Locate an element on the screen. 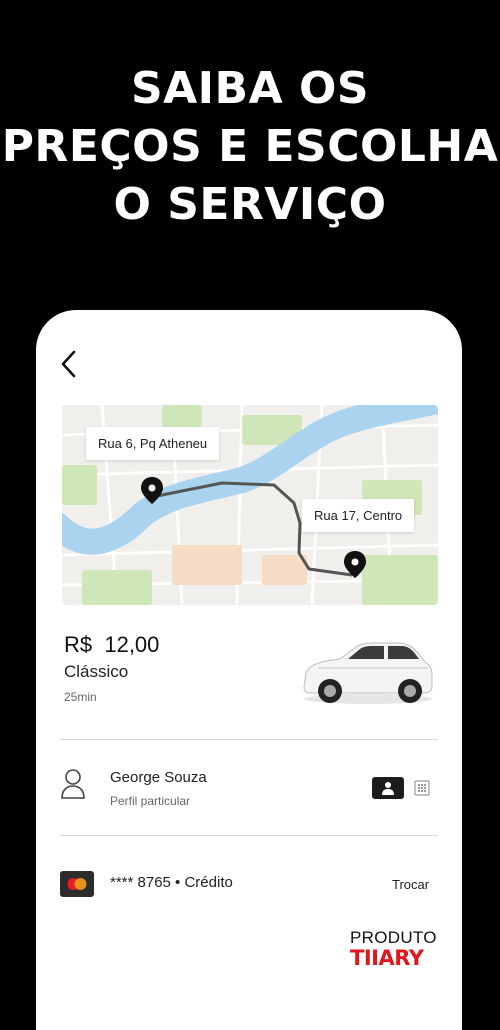 The image size is (500, 1030). profile-type: Perfil particular is located at coordinates (150, 801).